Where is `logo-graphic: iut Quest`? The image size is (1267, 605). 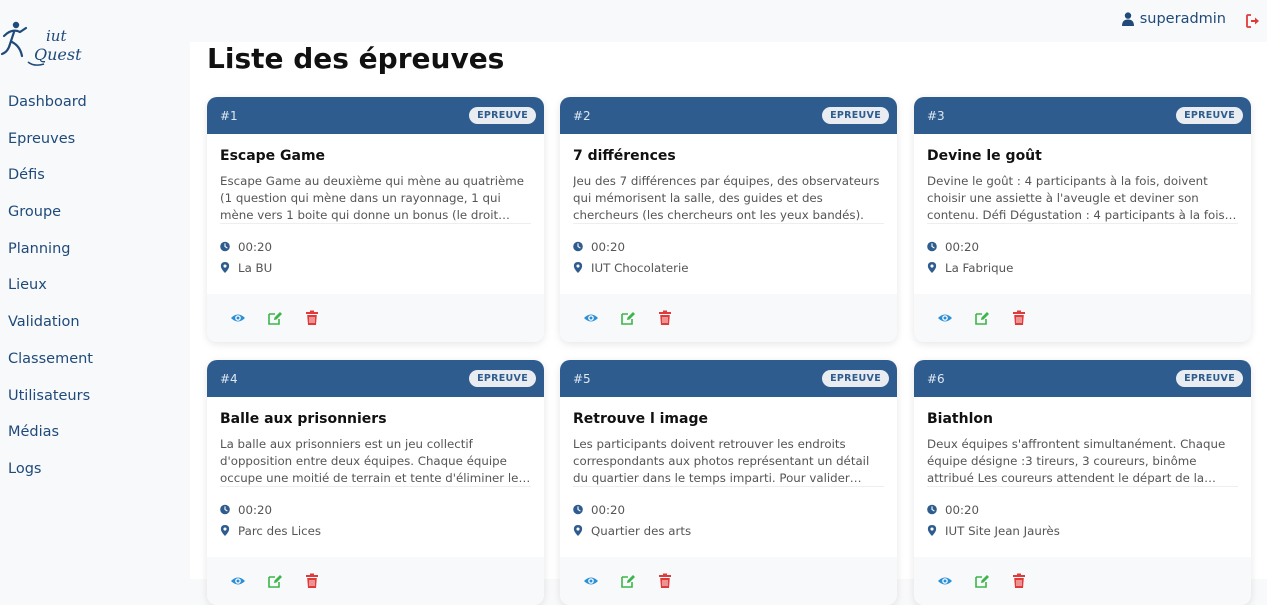
logo-graphic: iut Quest is located at coordinates (41, 43).